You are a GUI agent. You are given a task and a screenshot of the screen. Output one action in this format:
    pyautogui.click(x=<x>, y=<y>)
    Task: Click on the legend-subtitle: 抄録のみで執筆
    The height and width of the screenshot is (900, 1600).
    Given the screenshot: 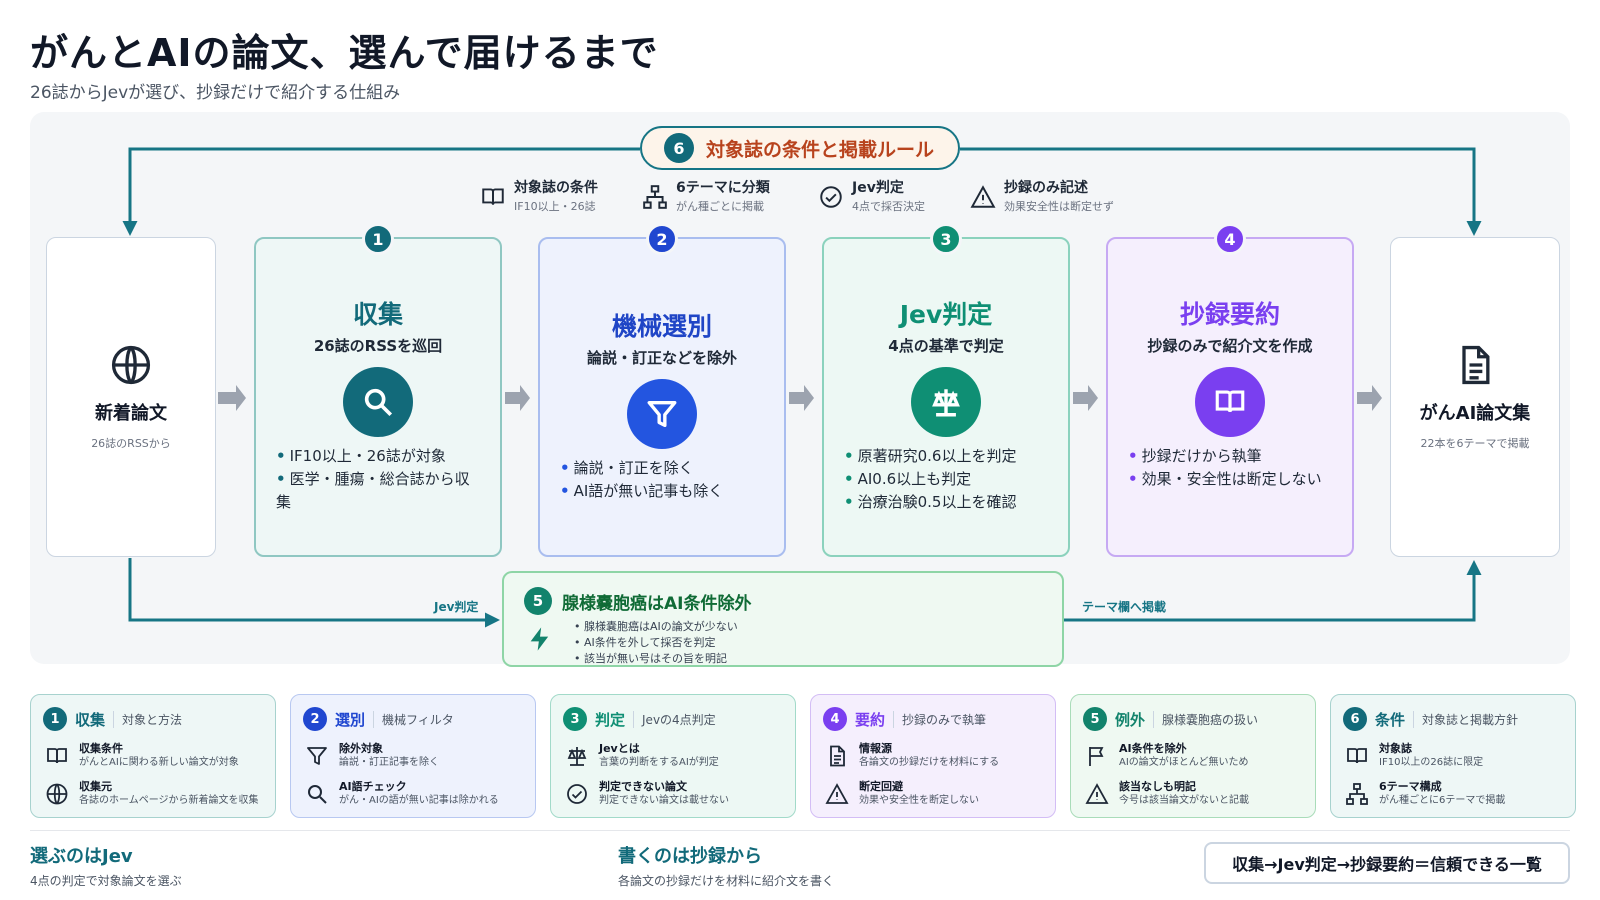 What is the action you would take?
    pyautogui.click(x=939, y=719)
    